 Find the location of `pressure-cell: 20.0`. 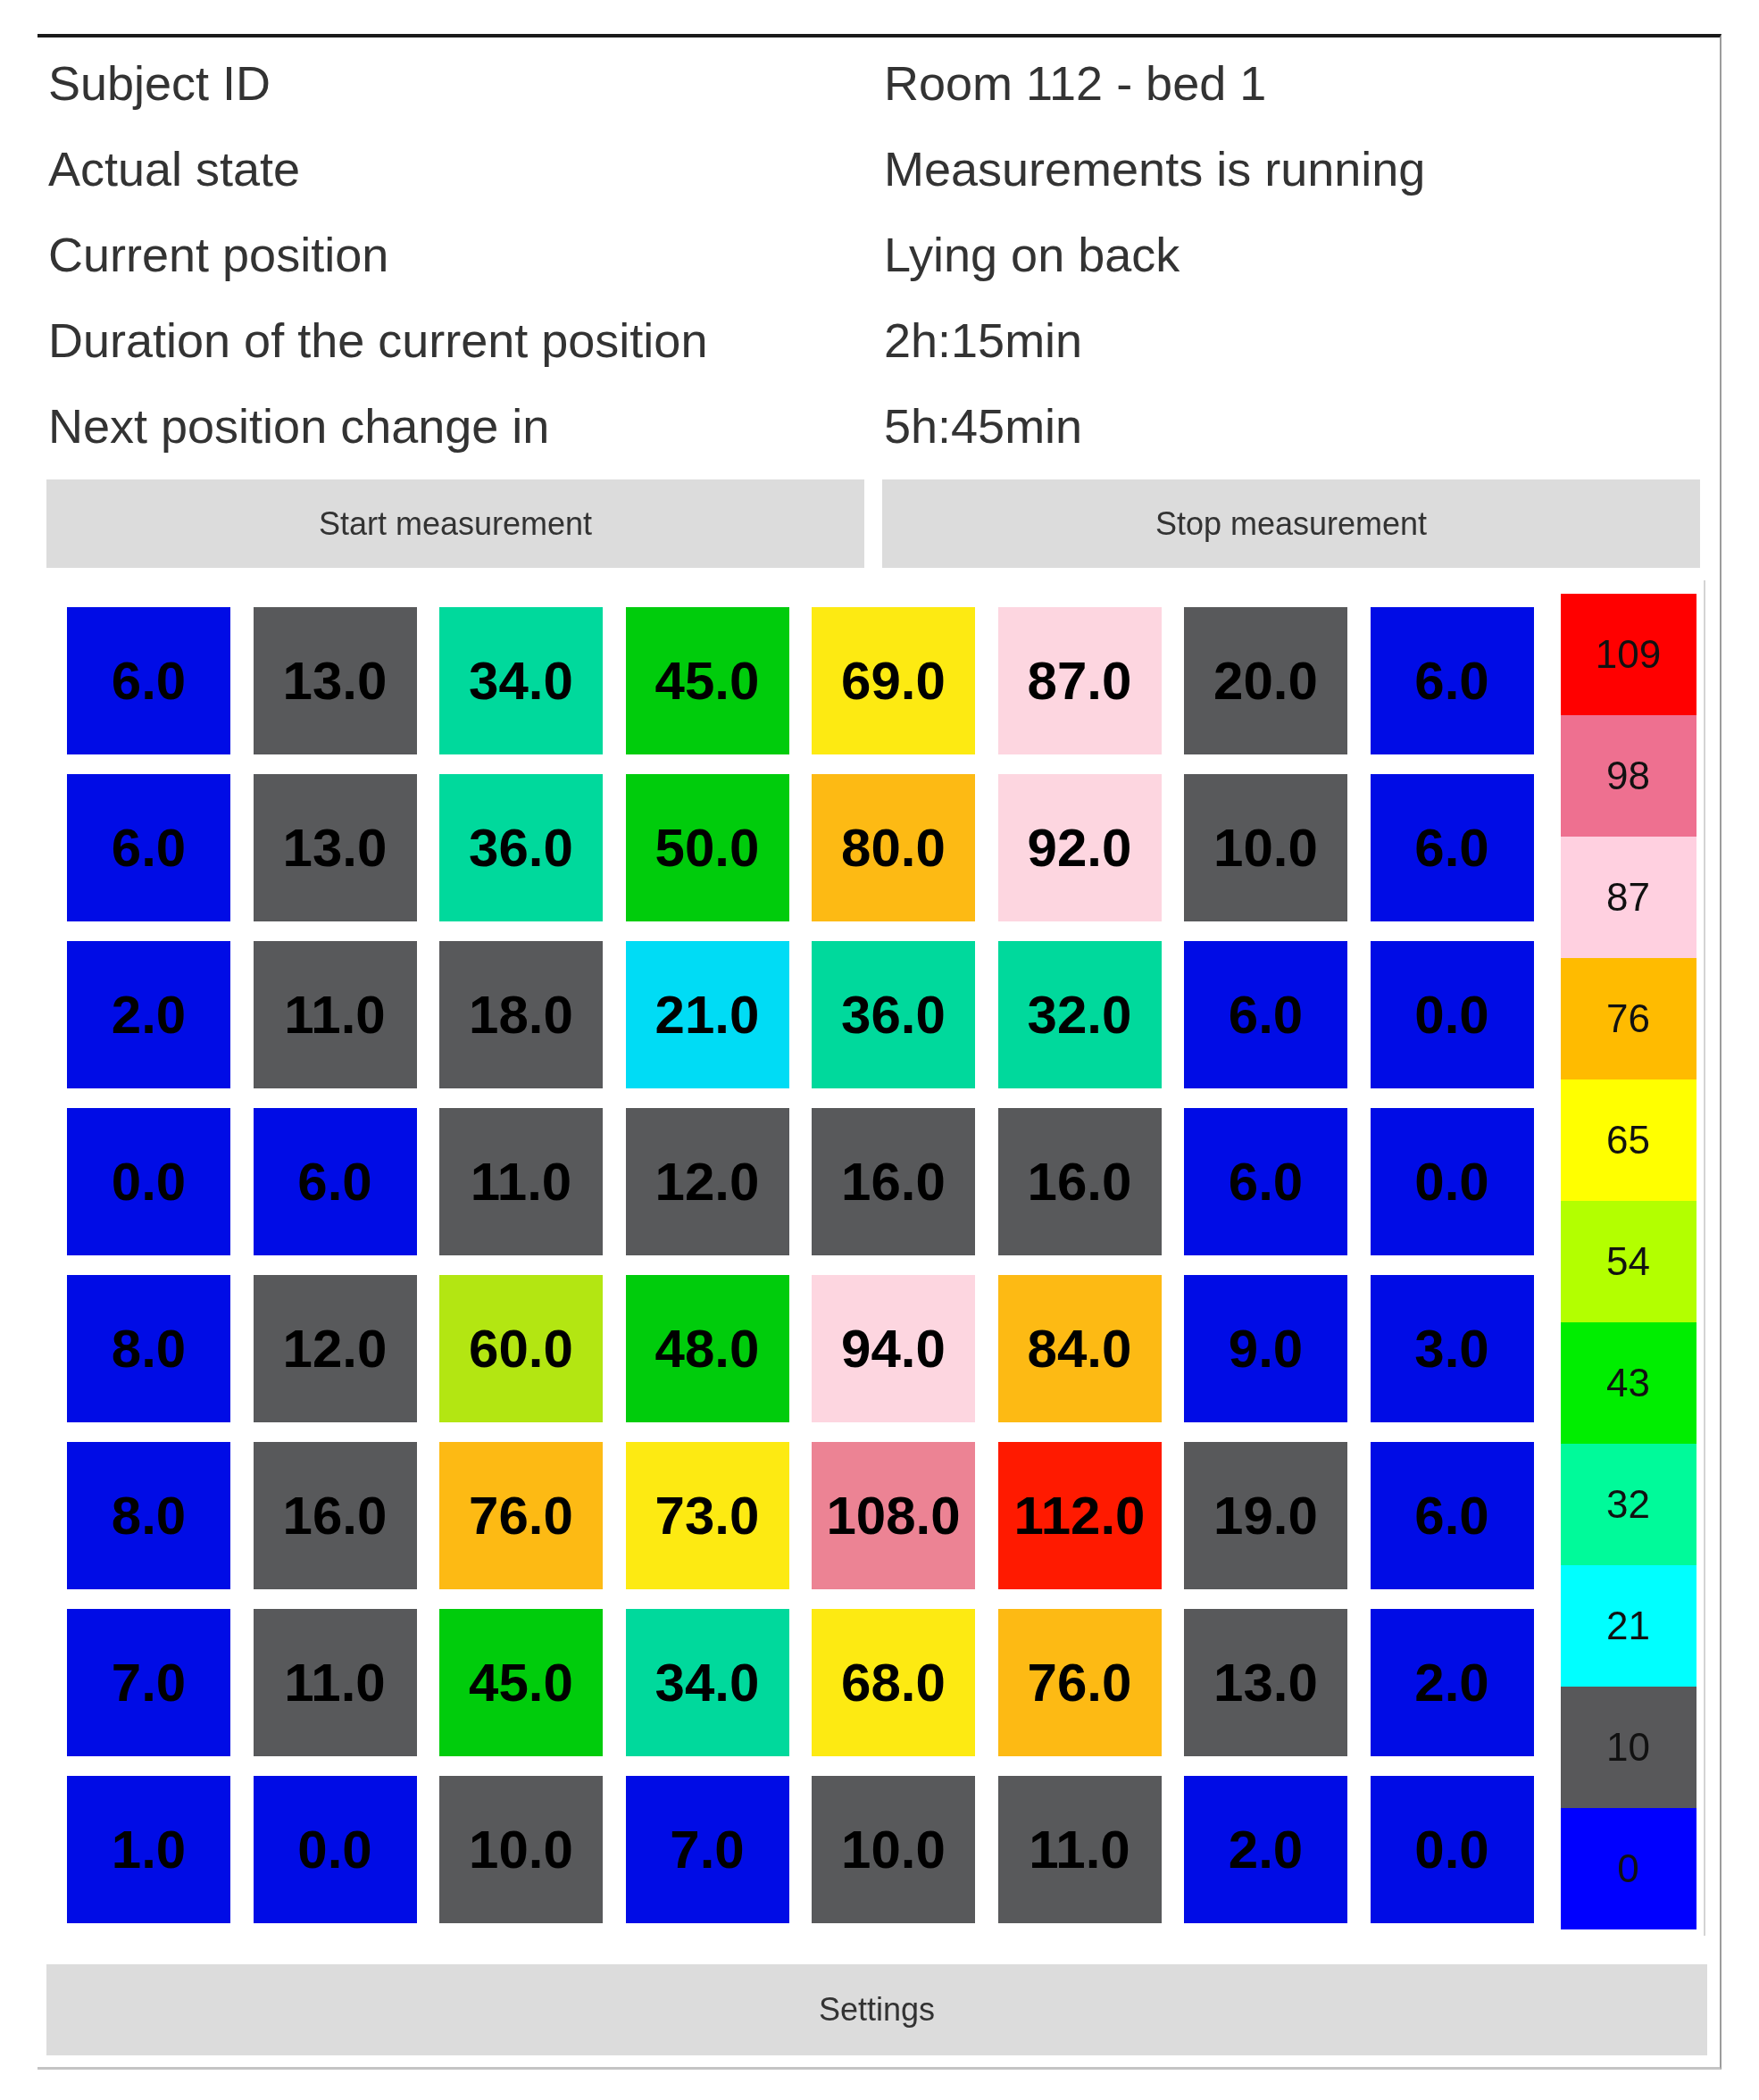

pressure-cell: 20.0 is located at coordinates (1265, 681).